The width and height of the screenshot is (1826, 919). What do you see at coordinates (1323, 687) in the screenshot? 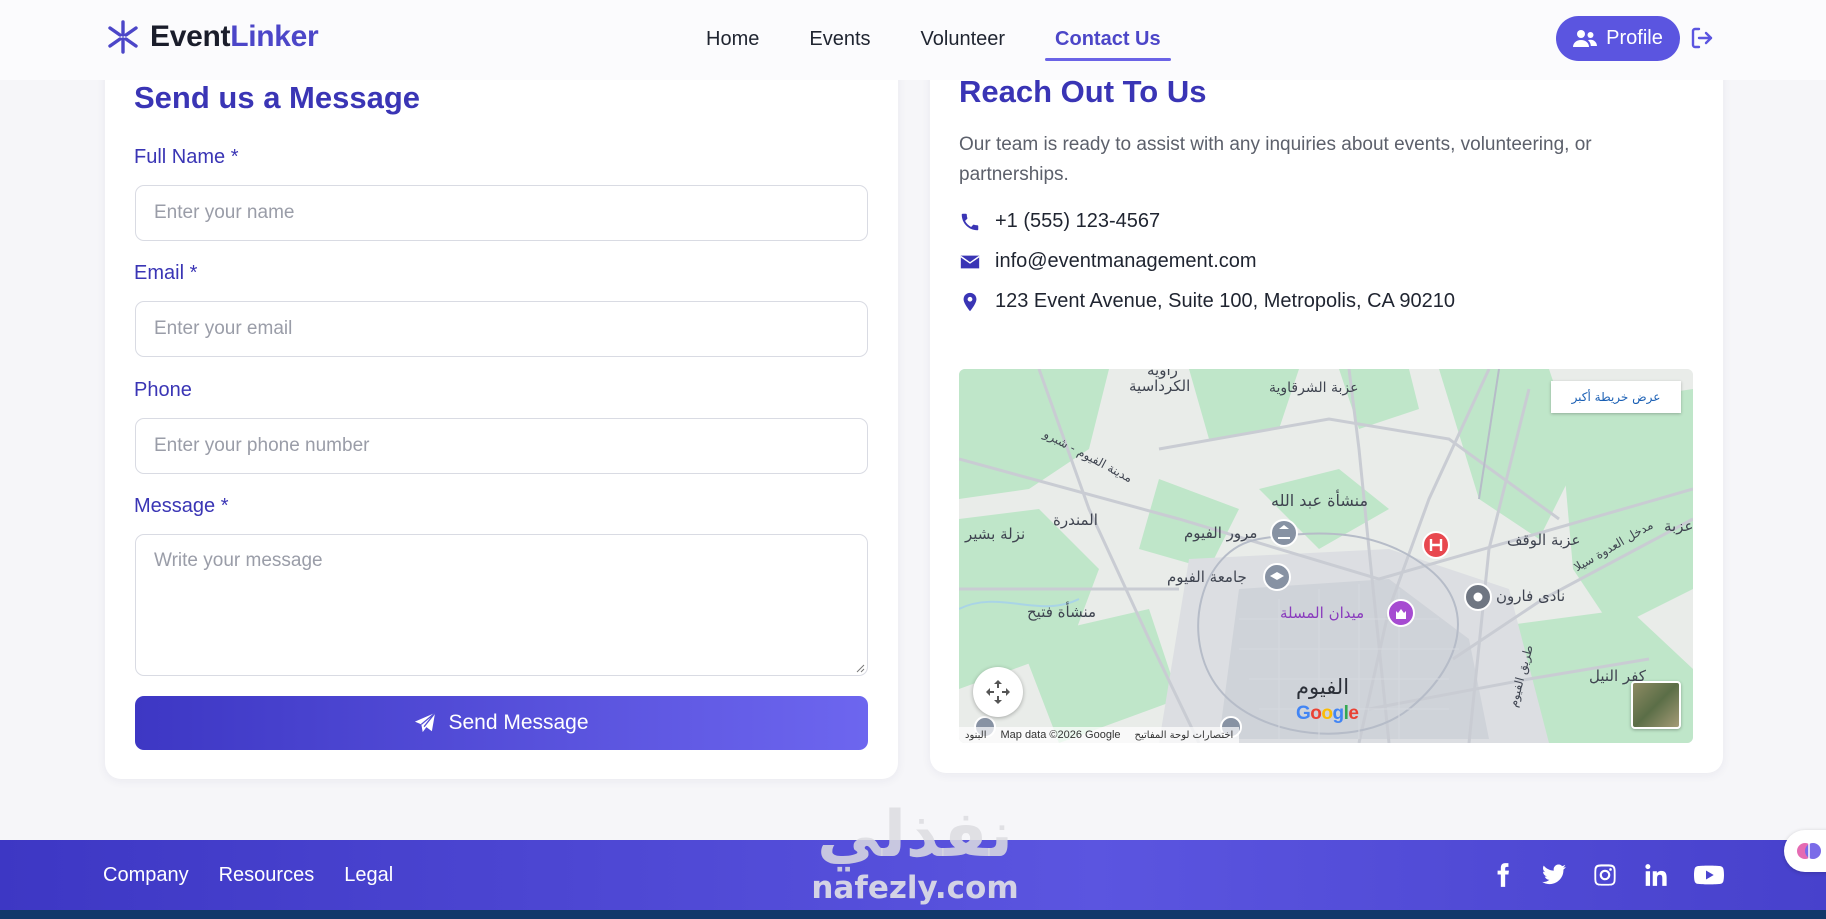
I see `map-label-fayoum: الفيوم` at bounding box center [1323, 687].